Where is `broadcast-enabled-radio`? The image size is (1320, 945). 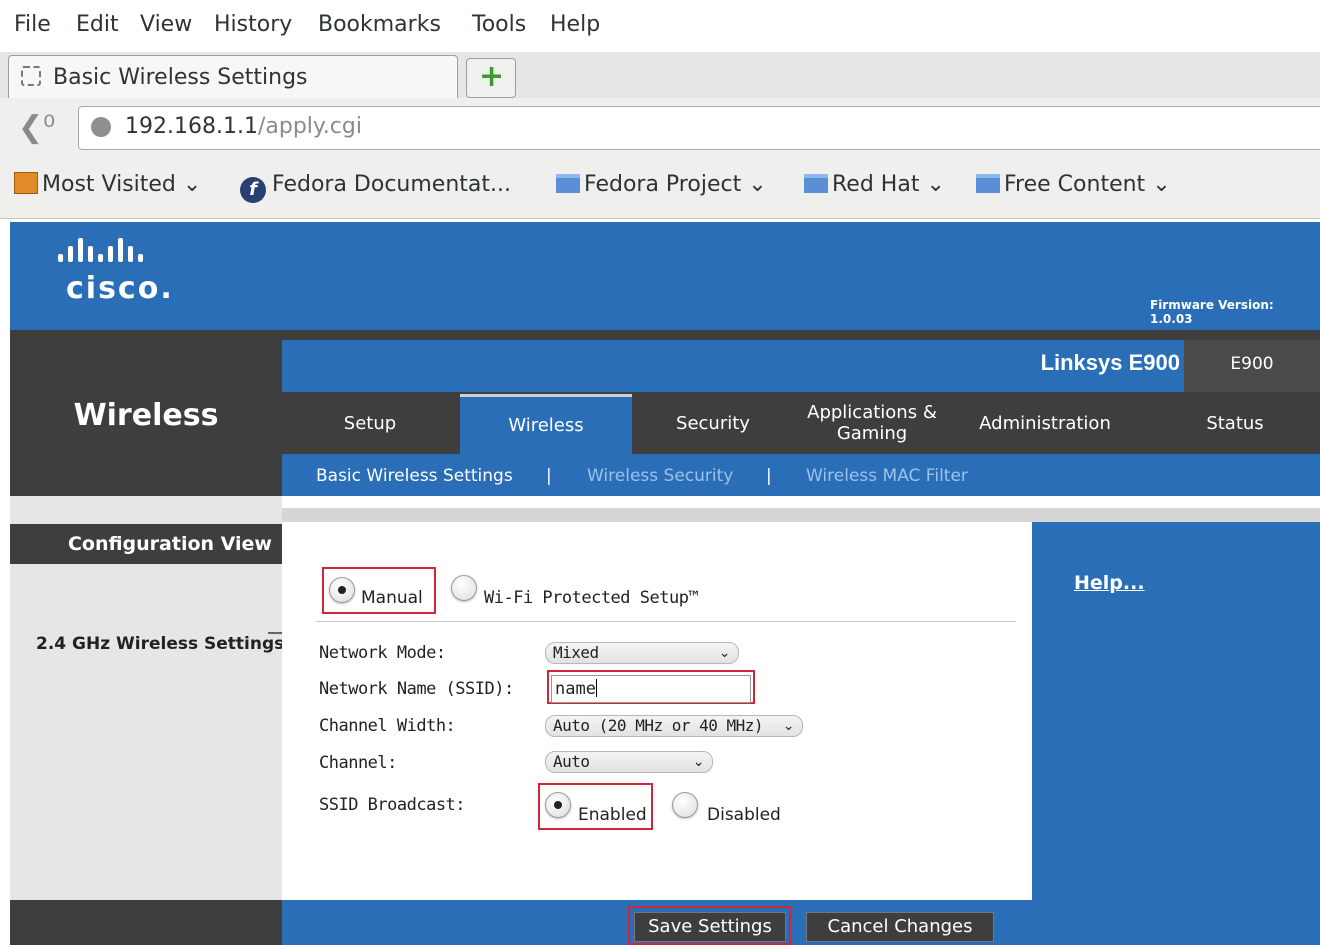 broadcast-enabled-radio is located at coordinates (558, 805).